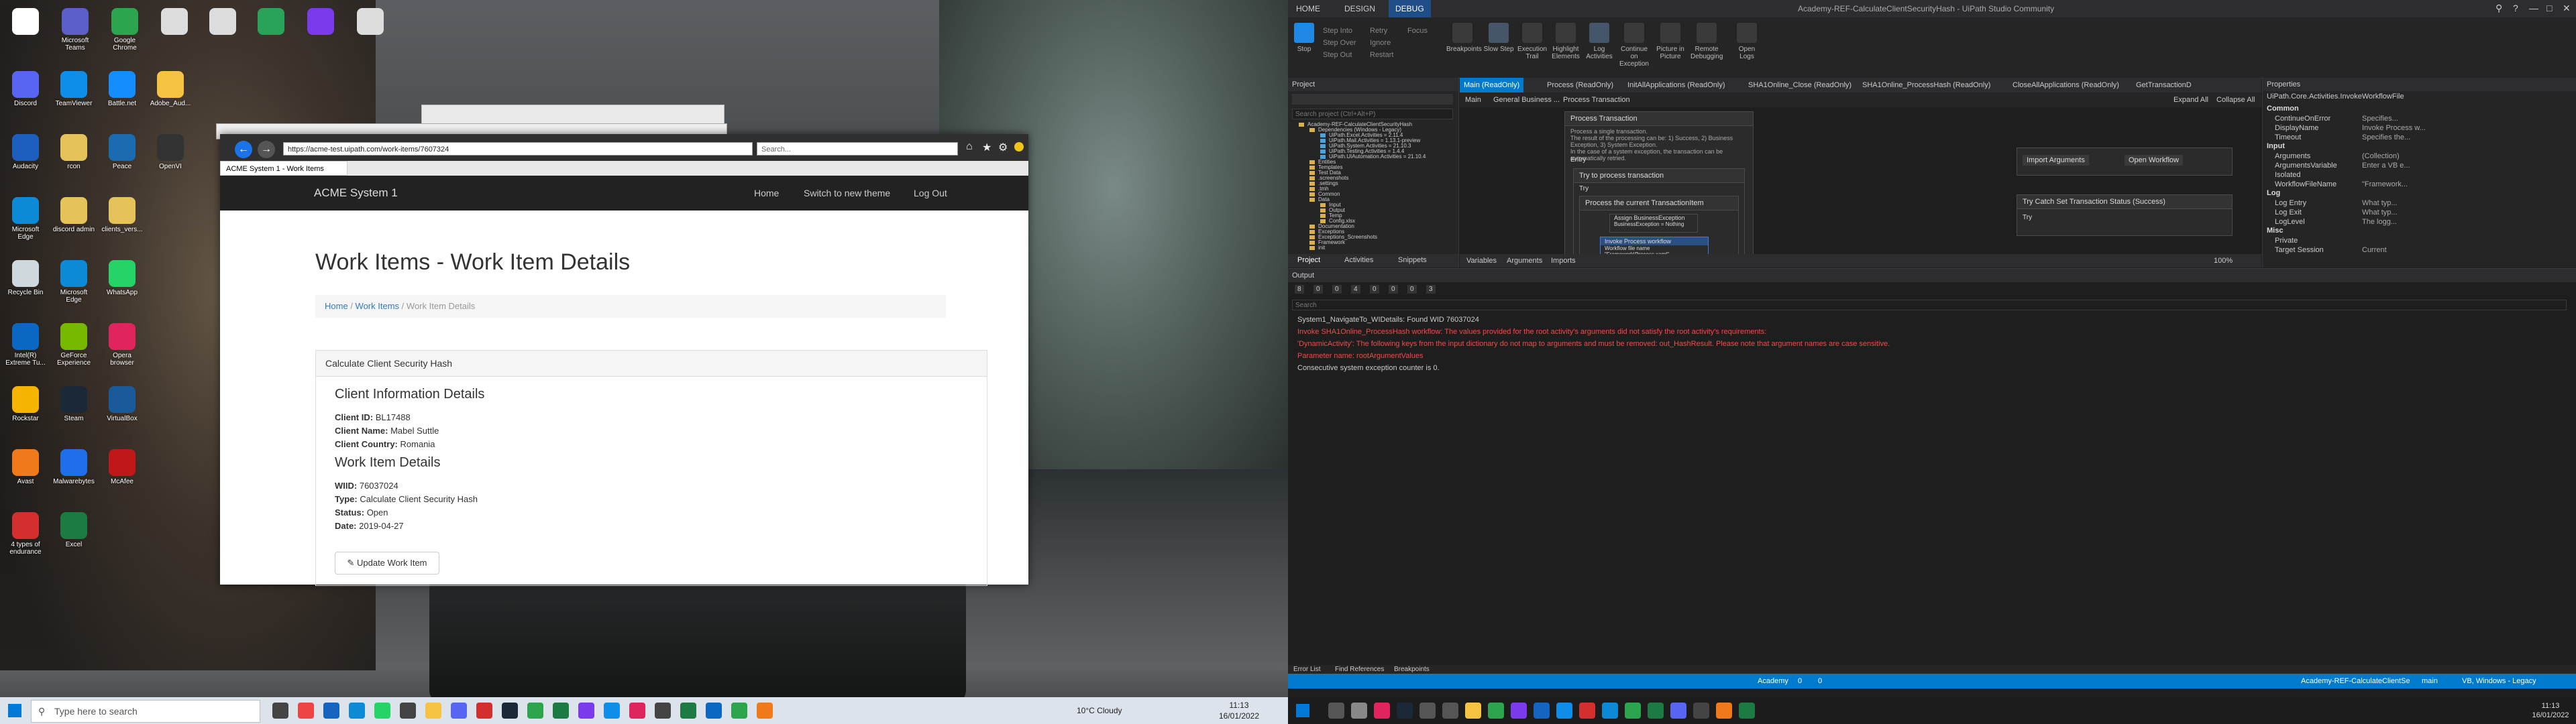 The width and height of the screenshot is (2576, 724). What do you see at coordinates (1299, 289) in the screenshot?
I see `output-filter-toggle: 8` at bounding box center [1299, 289].